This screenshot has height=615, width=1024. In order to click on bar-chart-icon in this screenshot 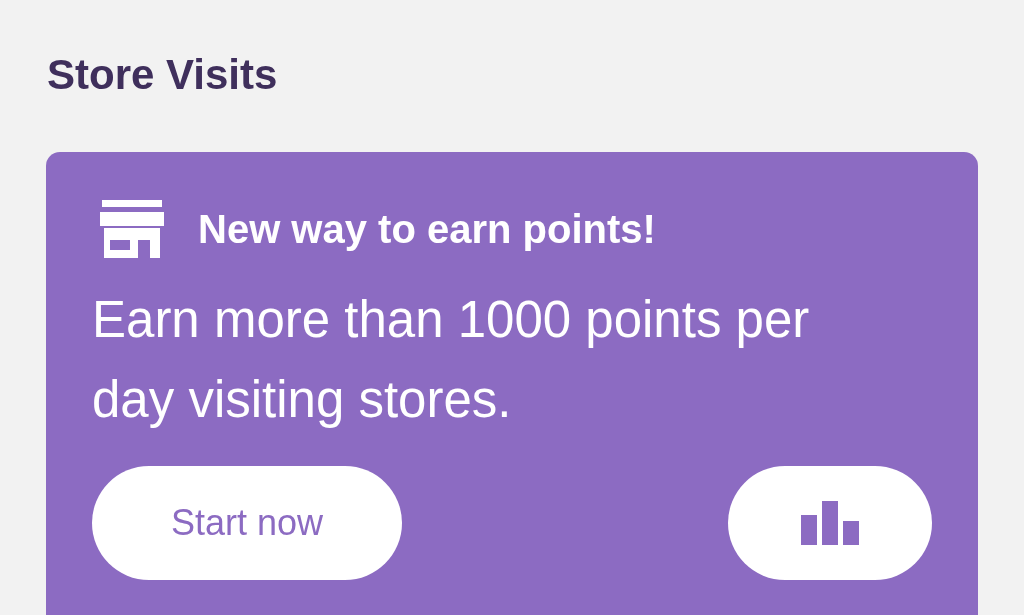, I will do `click(830, 523)`.